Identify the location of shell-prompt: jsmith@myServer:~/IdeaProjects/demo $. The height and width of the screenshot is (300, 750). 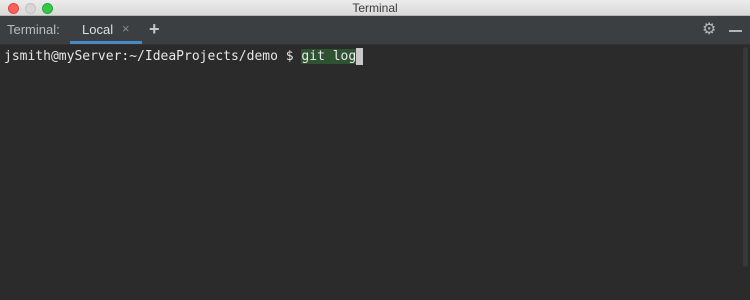
(153, 56).